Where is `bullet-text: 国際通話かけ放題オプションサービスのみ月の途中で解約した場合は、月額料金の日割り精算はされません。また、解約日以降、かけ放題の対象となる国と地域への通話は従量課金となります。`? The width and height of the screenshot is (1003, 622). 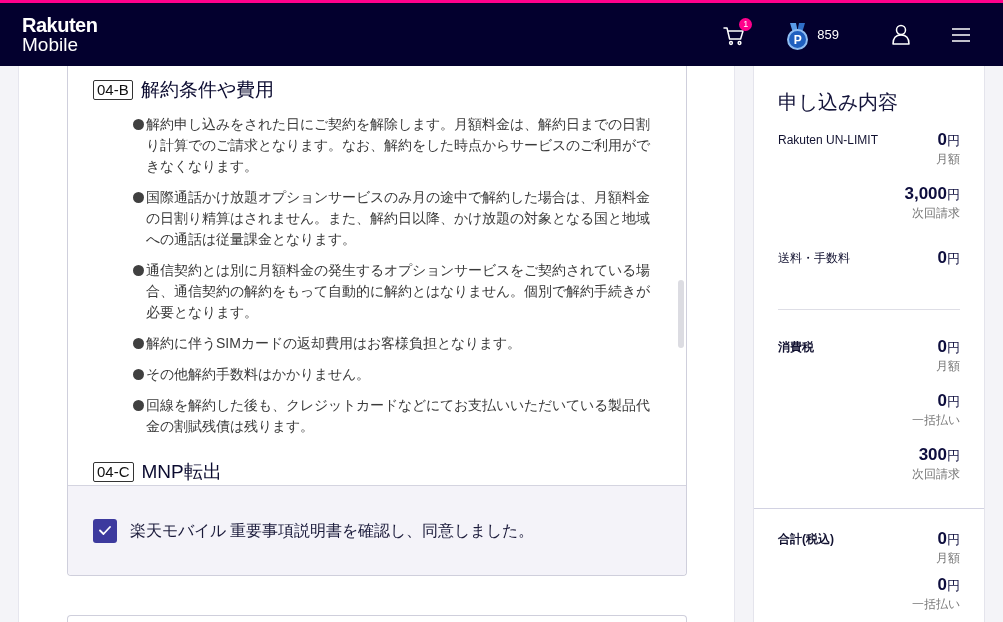 bullet-text: 国際通話かけ放題オプションサービスのみ月の途中で解約した場合は、月額料金の日割り精算はされません。また、解約日以降、かけ放題の対象となる国と地域への通話は従量課金となります。 is located at coordinates (398, 218).